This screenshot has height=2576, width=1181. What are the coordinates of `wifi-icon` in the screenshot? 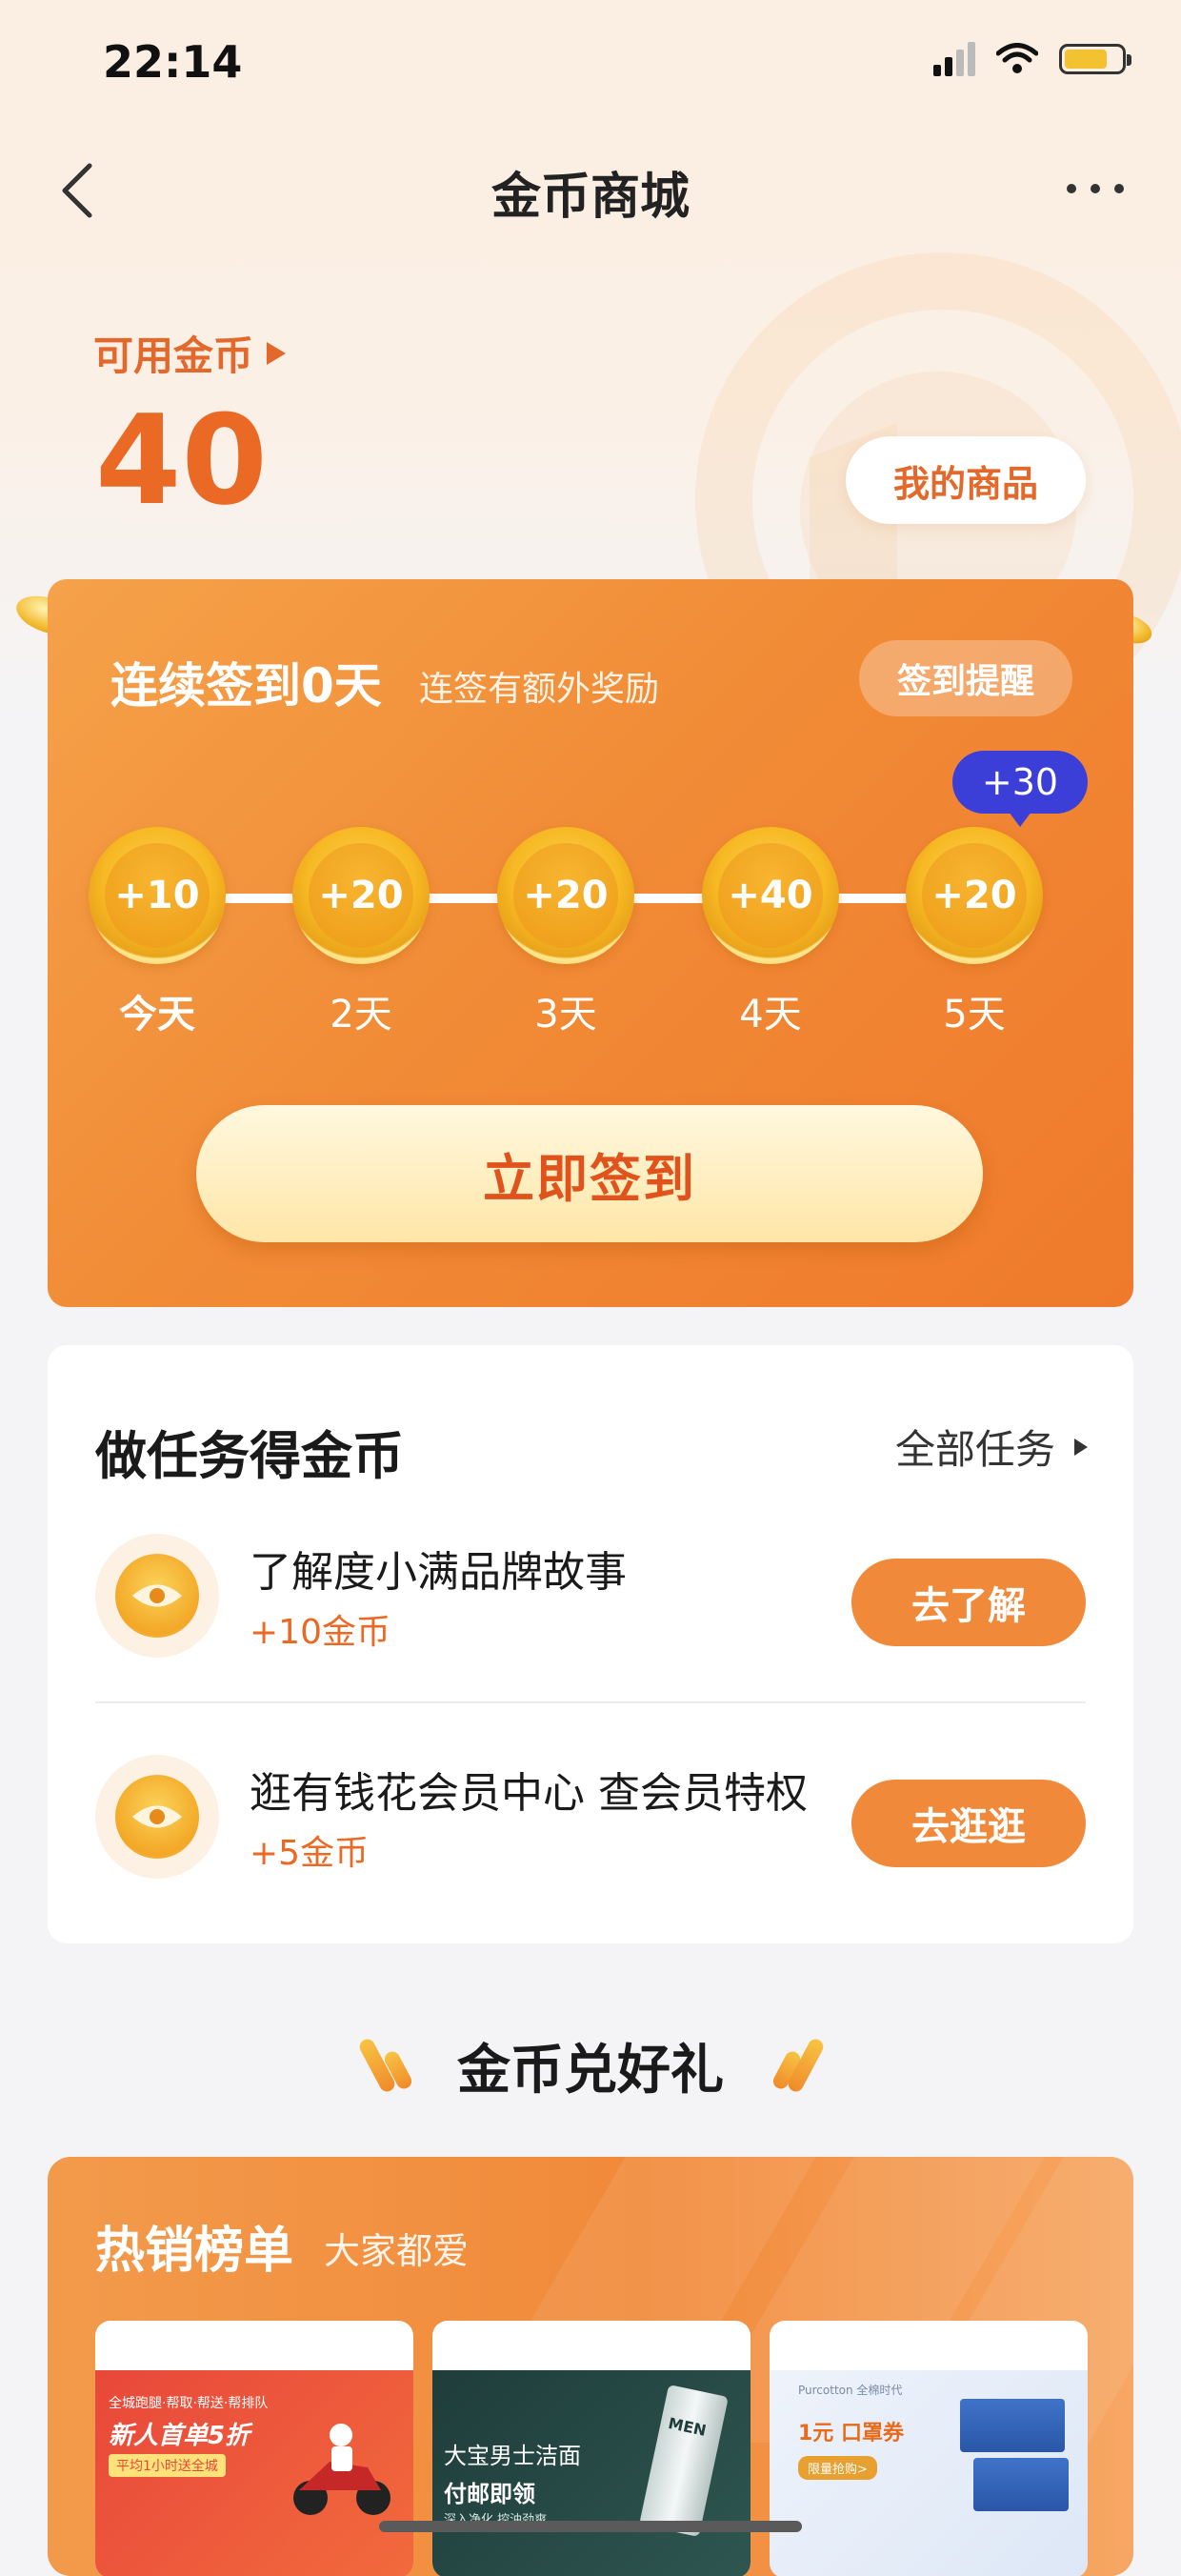 It's located at (1017, 58).